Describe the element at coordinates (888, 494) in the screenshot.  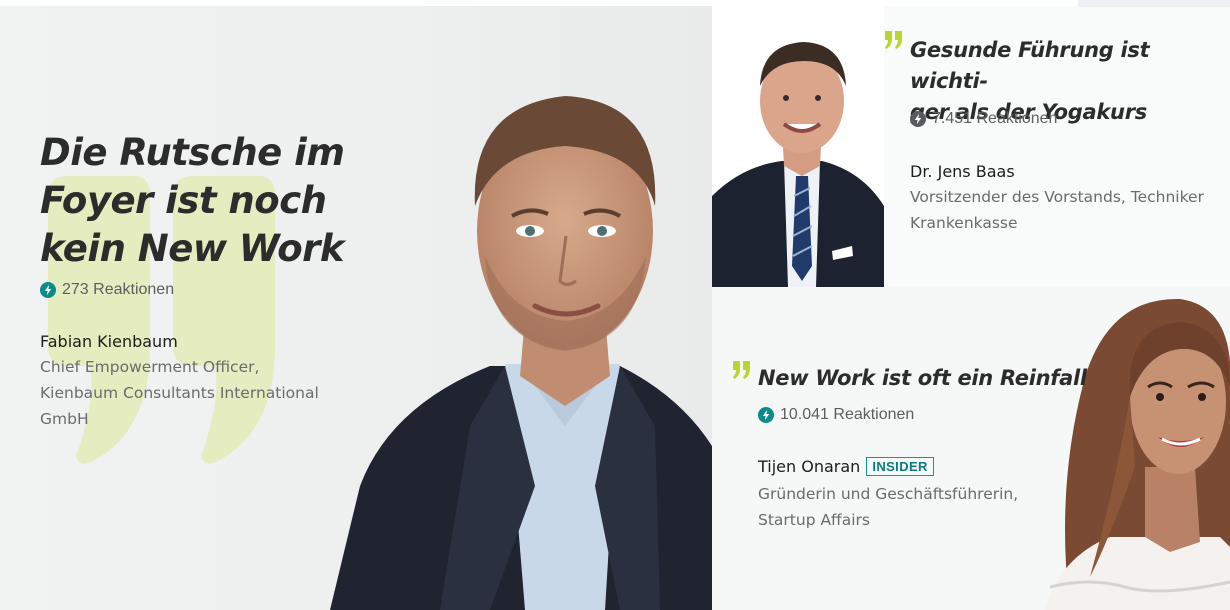
I see `role-line: Gründerin und Geschäftsführerin,` at that location.